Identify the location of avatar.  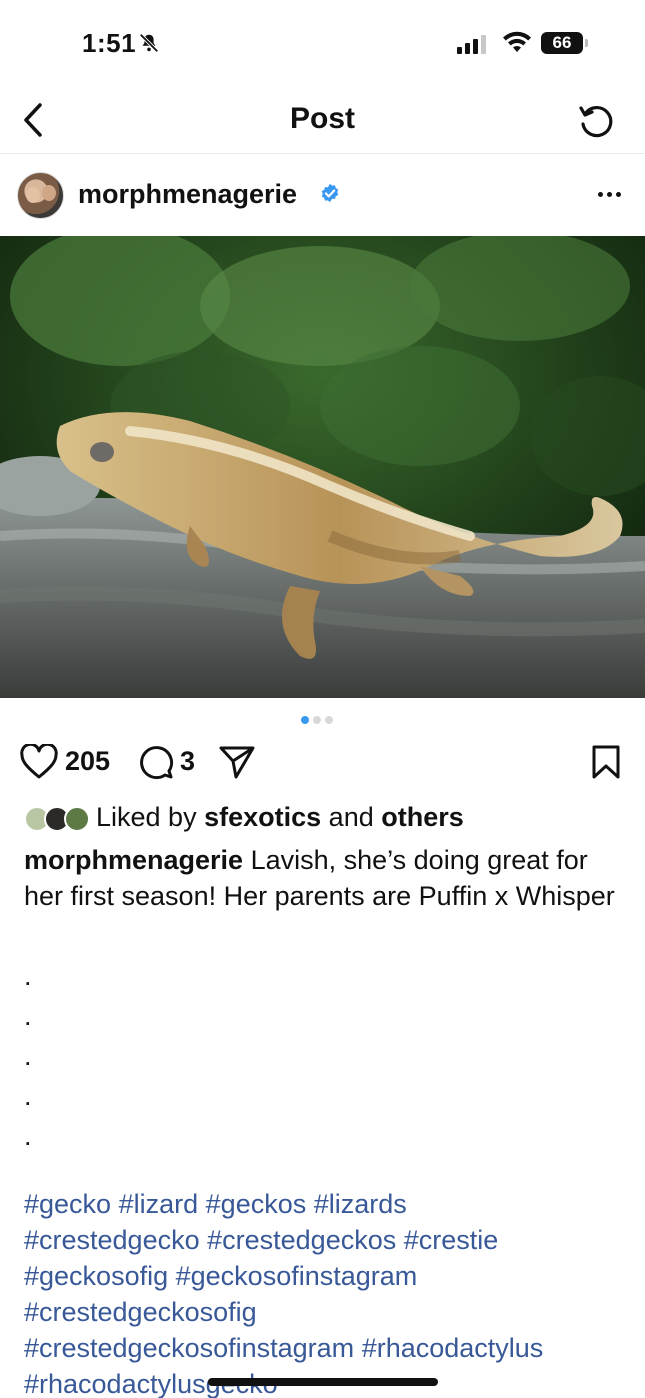
(40, 195).